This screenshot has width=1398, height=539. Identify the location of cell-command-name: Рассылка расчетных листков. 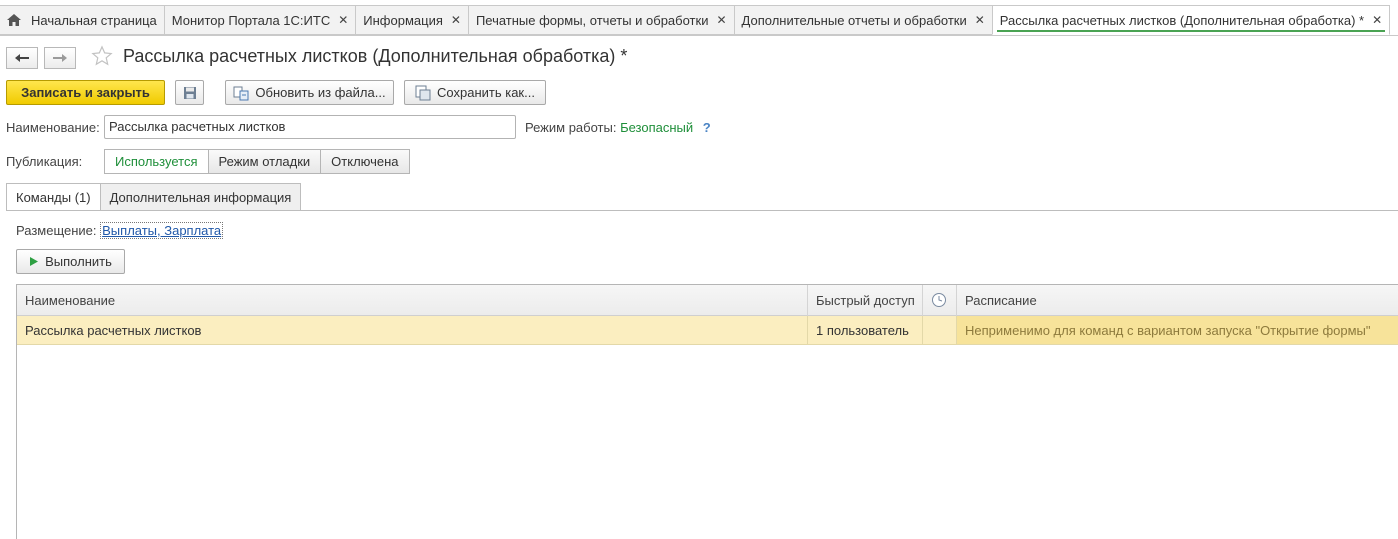
(113, 330).